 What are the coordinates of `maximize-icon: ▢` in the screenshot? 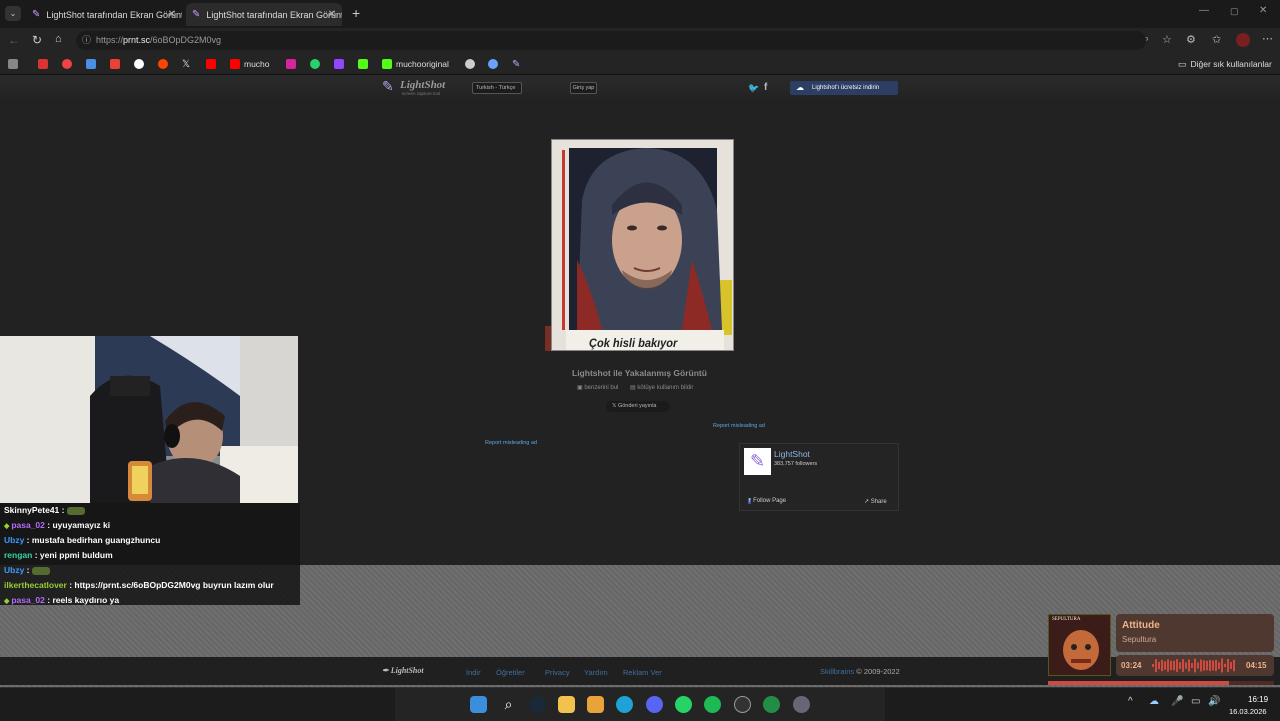 It's located at (1234, 11).